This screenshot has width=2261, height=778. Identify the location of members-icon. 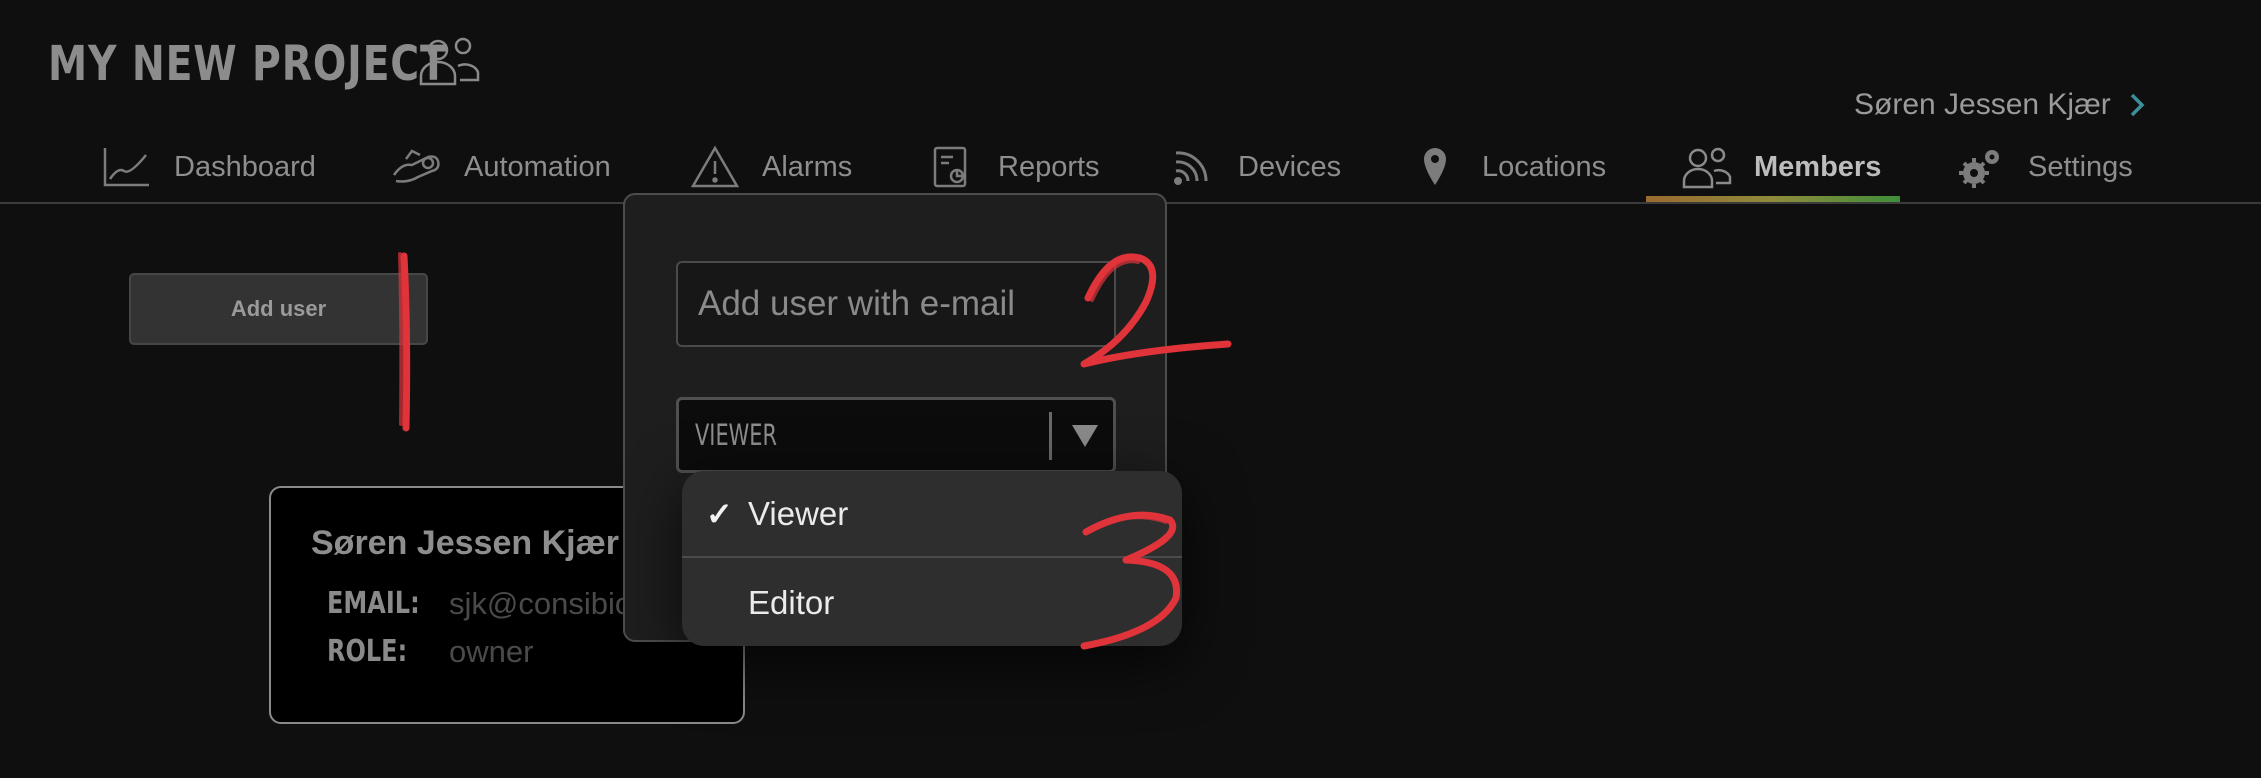
(1707, 168).